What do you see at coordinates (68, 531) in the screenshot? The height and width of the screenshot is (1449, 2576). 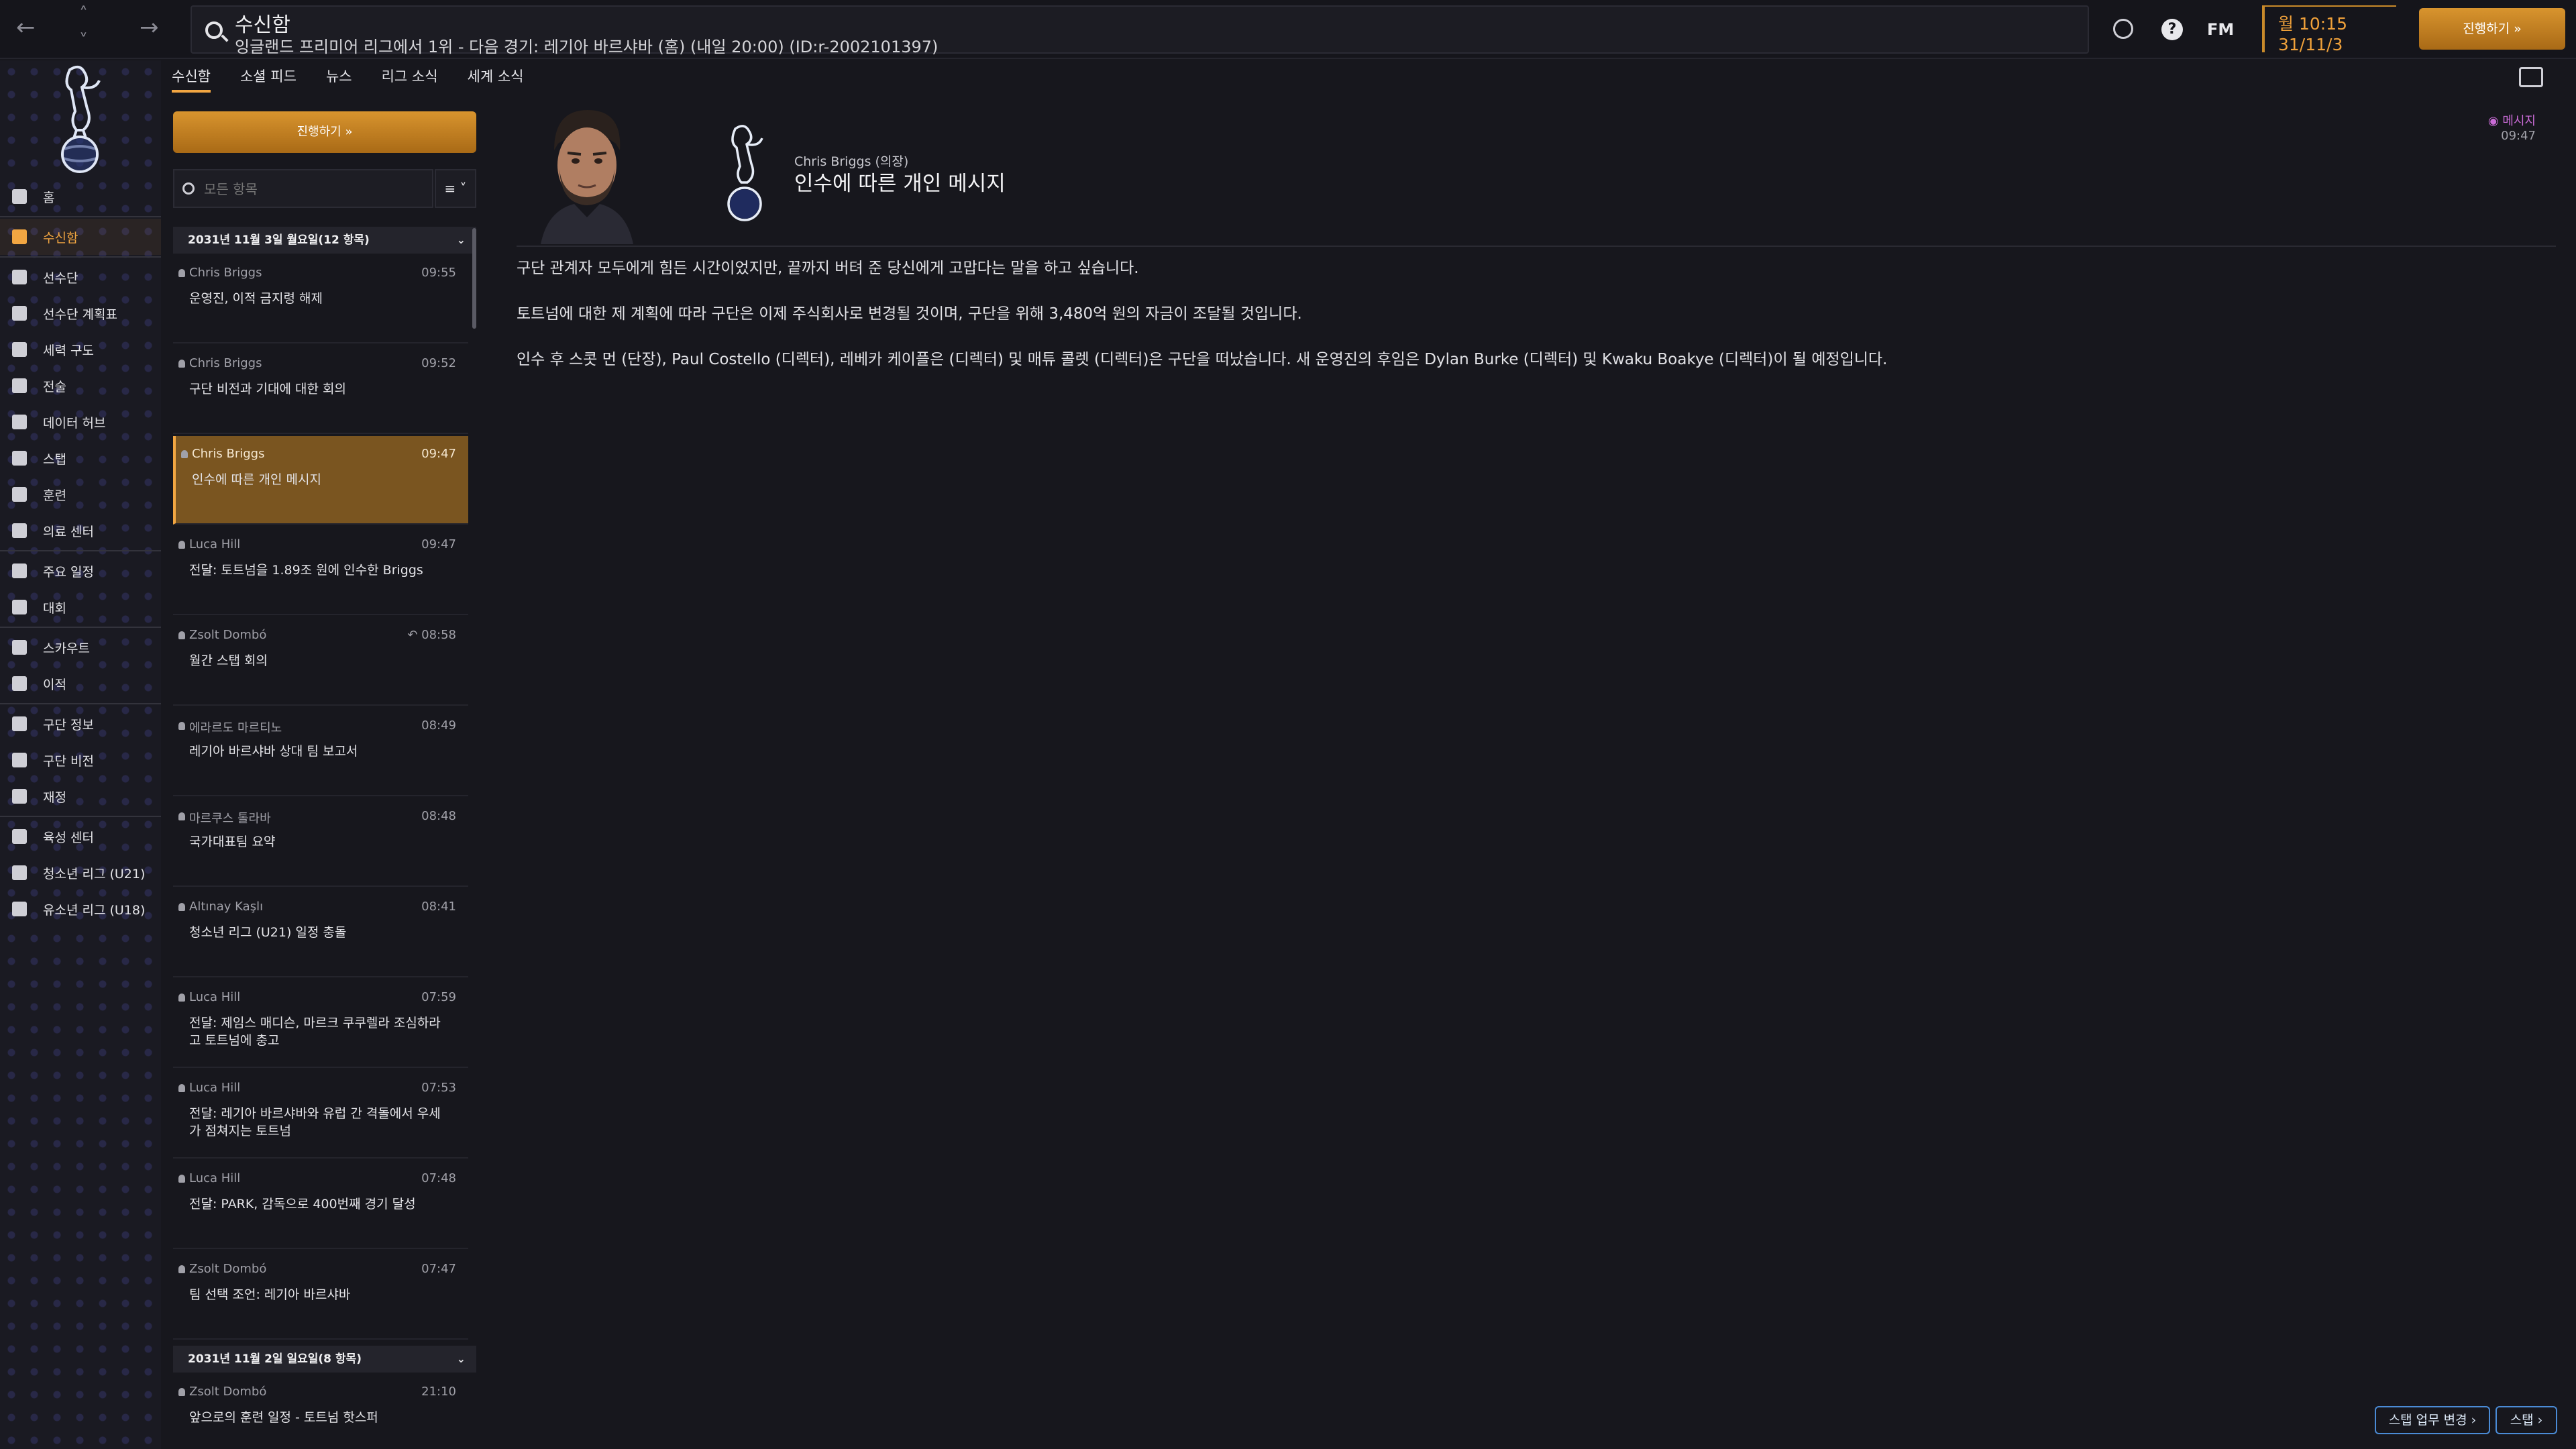 I see `sidebar-item-label: 의료 센터` at bounding box center [68, 531].